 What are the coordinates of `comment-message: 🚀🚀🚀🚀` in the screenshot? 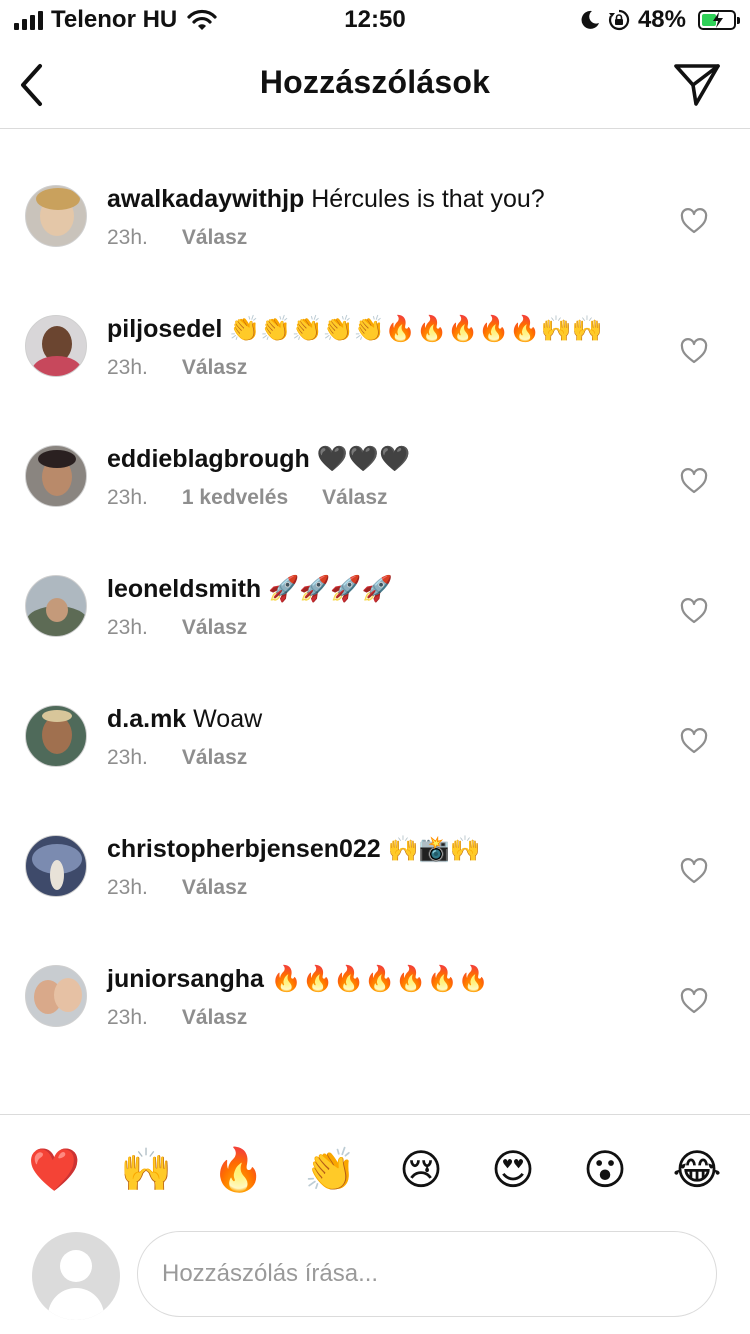 It's located at (330, 589).